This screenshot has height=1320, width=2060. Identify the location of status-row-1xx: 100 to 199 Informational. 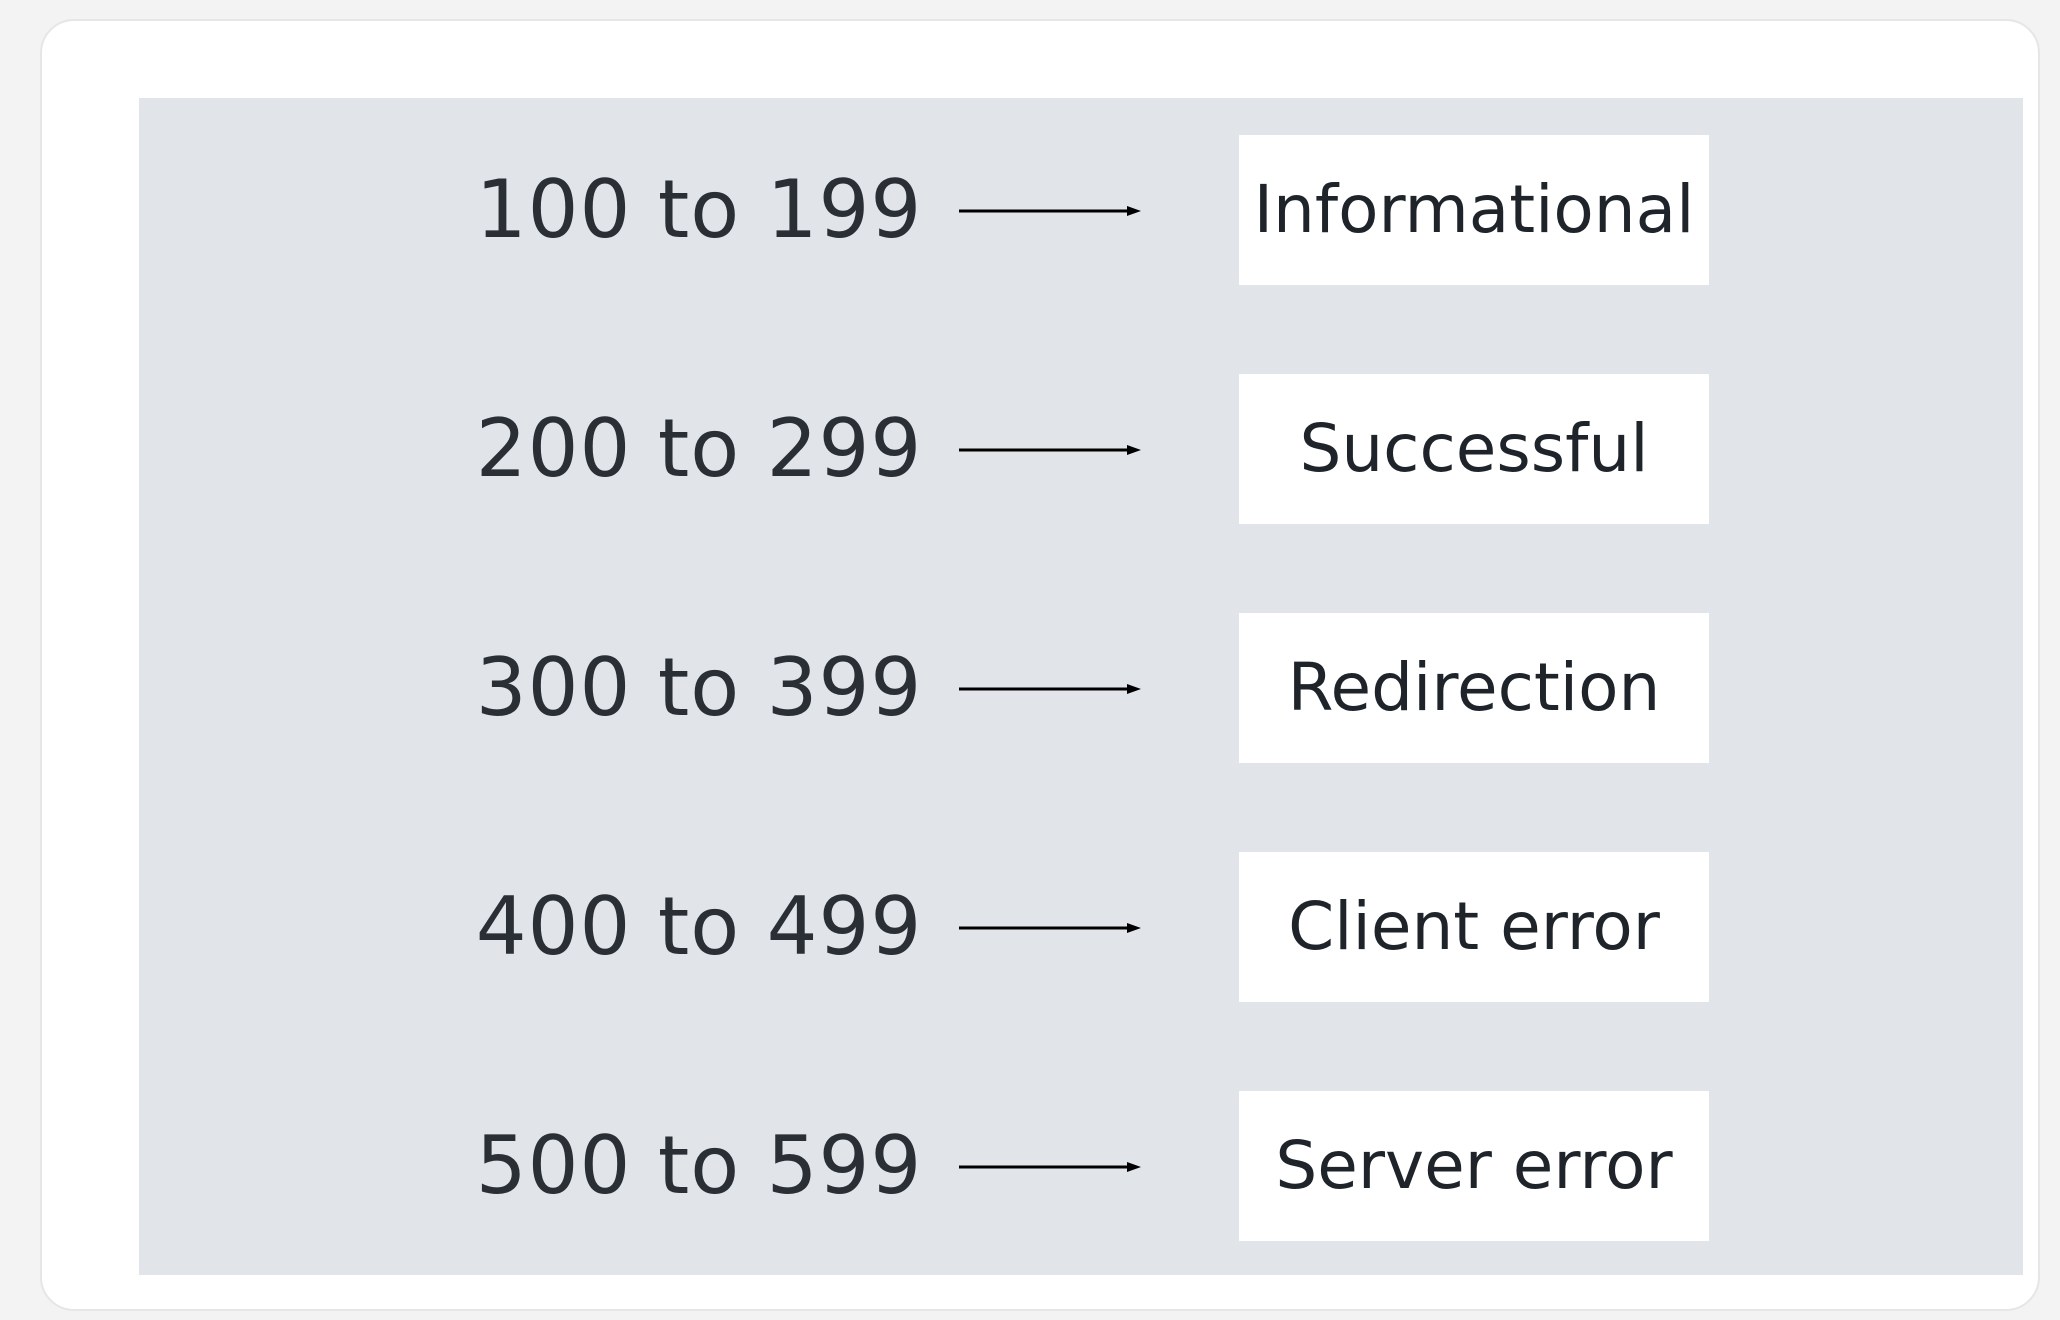
(1081, 210).